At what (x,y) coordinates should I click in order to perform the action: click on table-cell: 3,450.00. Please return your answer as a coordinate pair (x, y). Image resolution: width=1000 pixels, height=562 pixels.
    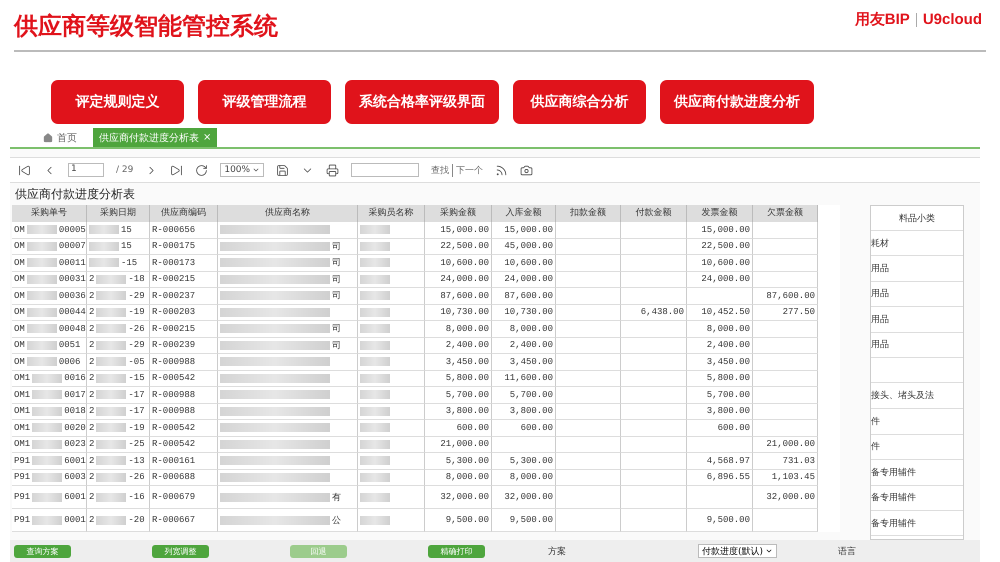
    Looking at the image, I should click on (524, 362).